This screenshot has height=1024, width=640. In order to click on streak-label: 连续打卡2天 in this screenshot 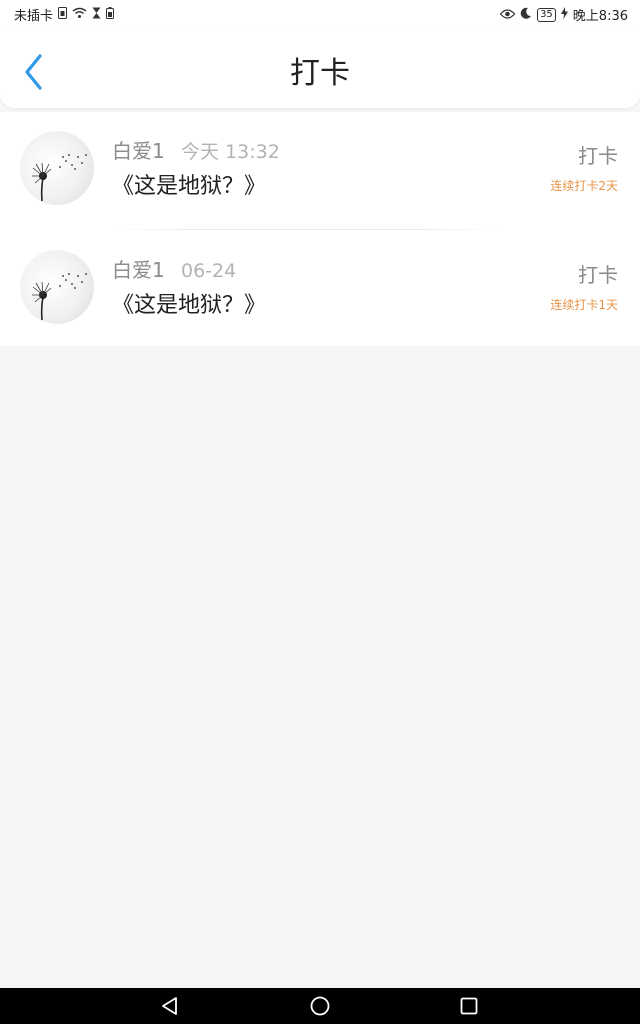, I will do `click(584, 186)`.